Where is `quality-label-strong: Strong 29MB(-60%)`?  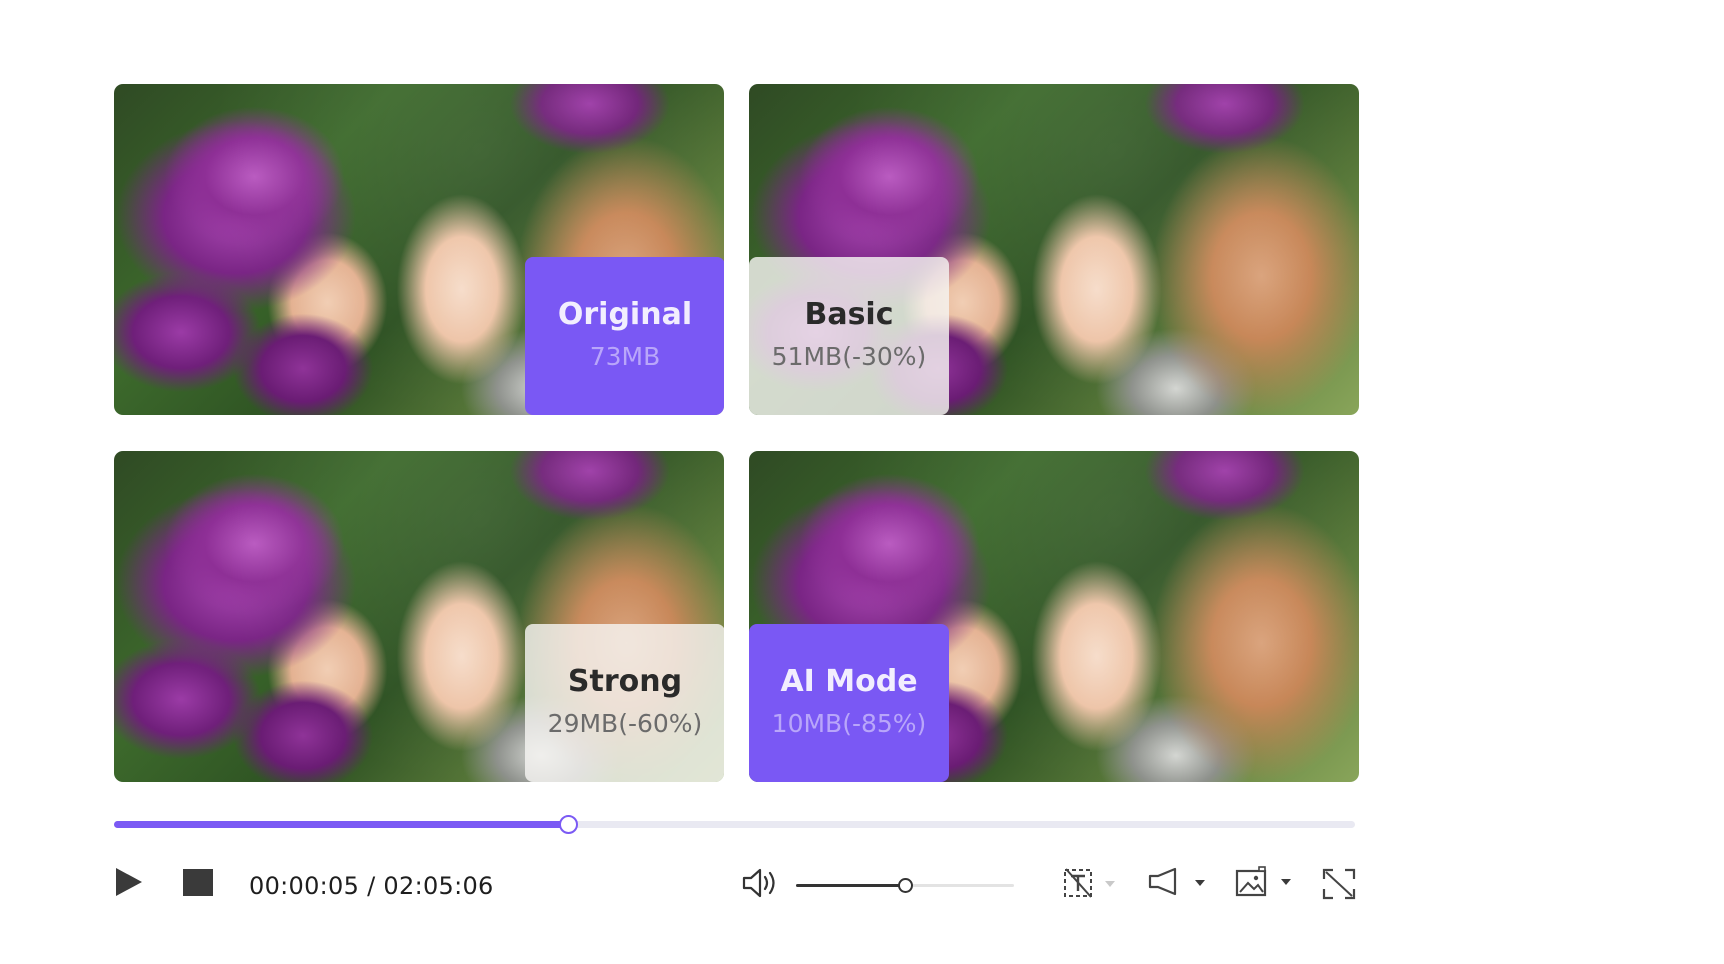
quality-label-strong: Strong 29MB(-60%) is located at coordinates (624, 703).